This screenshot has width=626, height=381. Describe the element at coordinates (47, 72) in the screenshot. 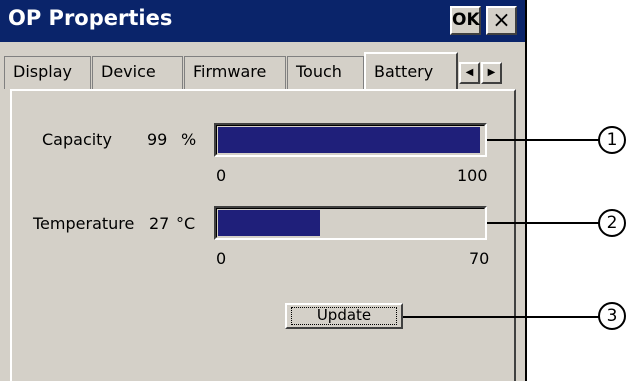

I see `tab-display: Display` at that location.